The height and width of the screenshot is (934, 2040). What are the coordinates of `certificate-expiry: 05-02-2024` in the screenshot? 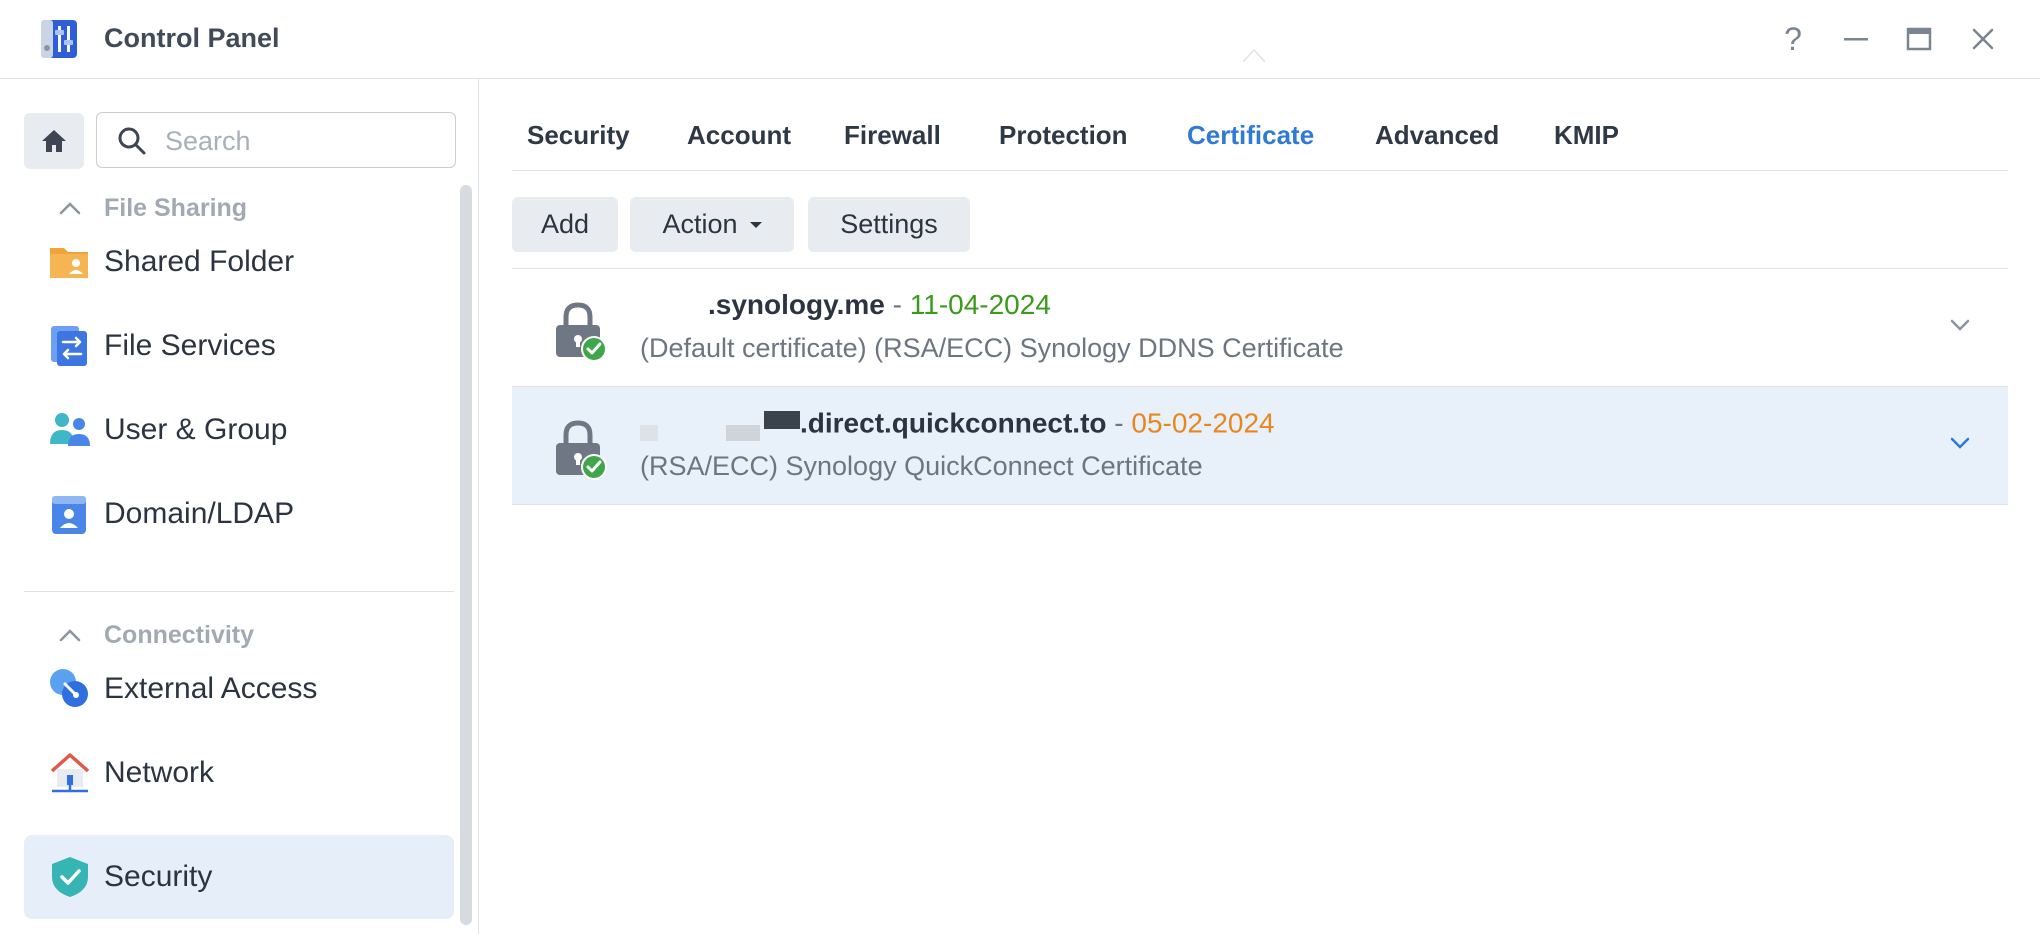 It's located at (1203, 423).